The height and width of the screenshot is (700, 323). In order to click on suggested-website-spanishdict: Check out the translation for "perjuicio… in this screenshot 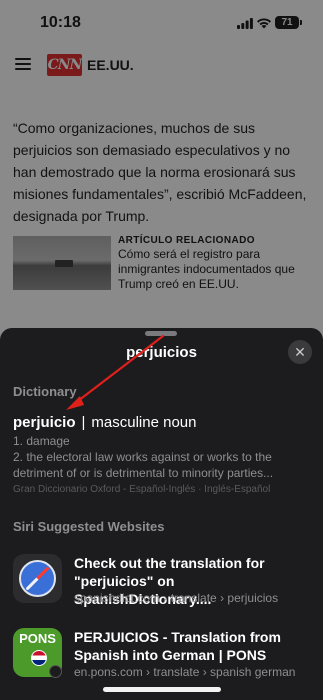, I will do `click(161, 584)`.